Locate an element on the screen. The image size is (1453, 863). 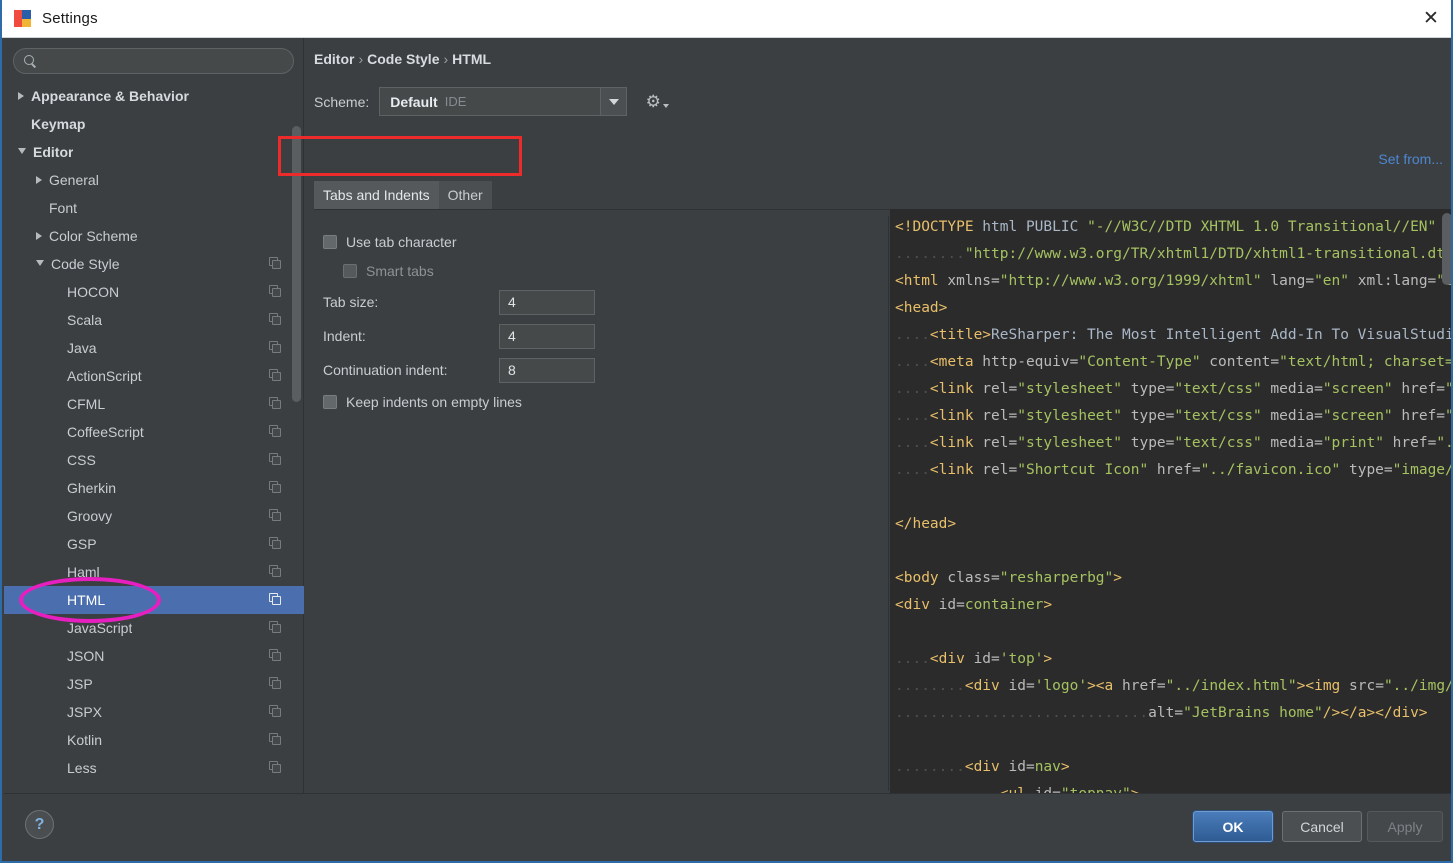
smart-tabs-checkbox is located at coordinates (350, 270).